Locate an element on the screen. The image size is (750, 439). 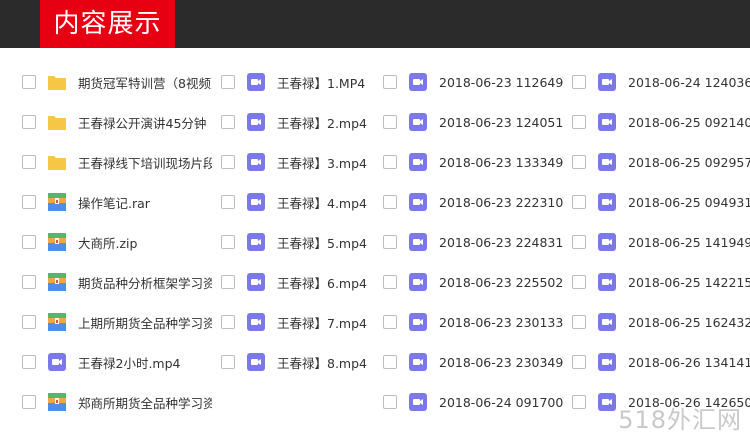
file-name: 王春禄】1.MP4 is located at coordinates (321, 82).